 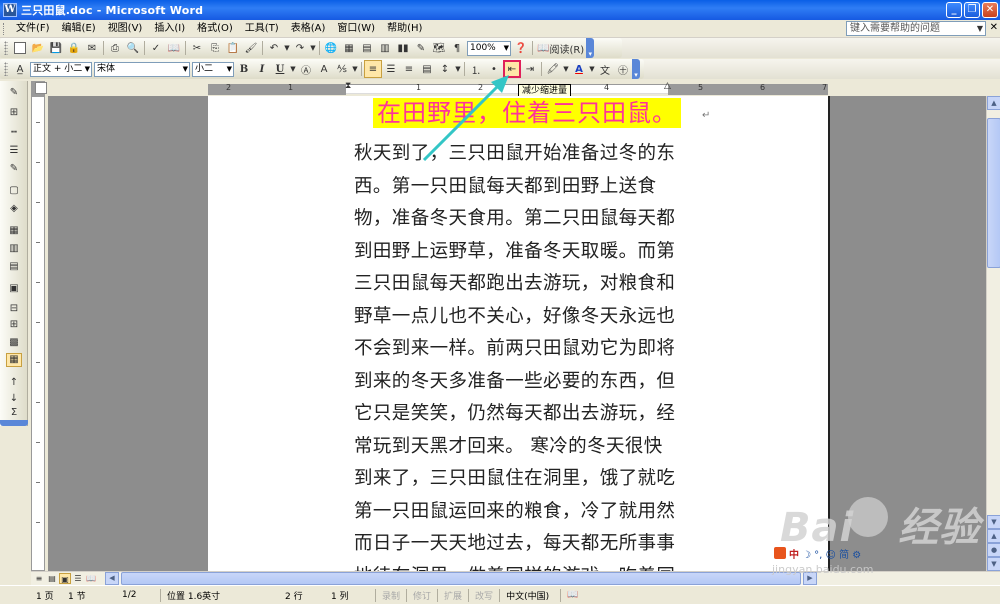 What do you see at coordinates (79, 29) in the screenshot?
I see `menu-edit: 编辑(E)` at bounding box center [79, 29].